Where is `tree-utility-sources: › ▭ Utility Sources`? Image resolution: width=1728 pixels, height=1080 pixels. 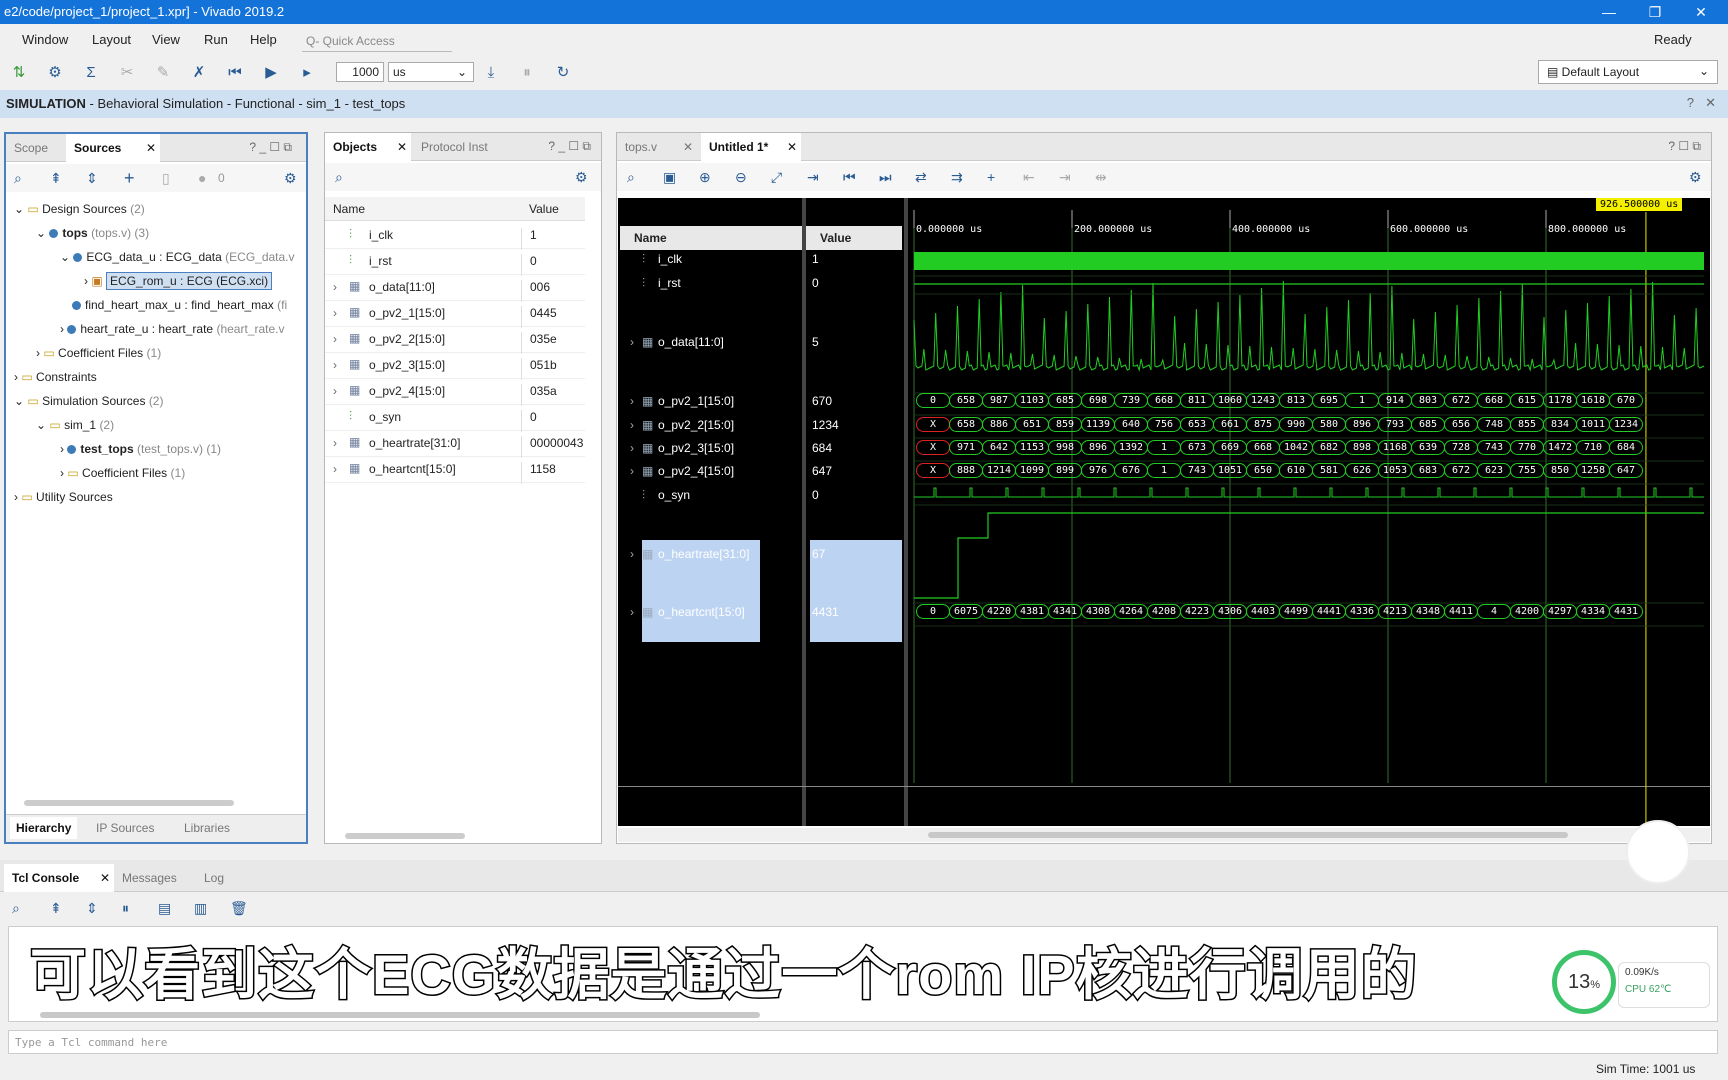
tree-utility-sources: › ▭ Utility Sources is located at coordinates (63, 501).